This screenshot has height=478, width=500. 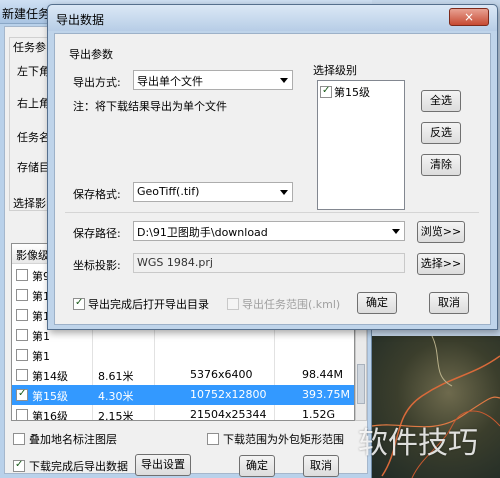 I want to click on new-task-ok-button: 确定, so click(x=257, y=466).